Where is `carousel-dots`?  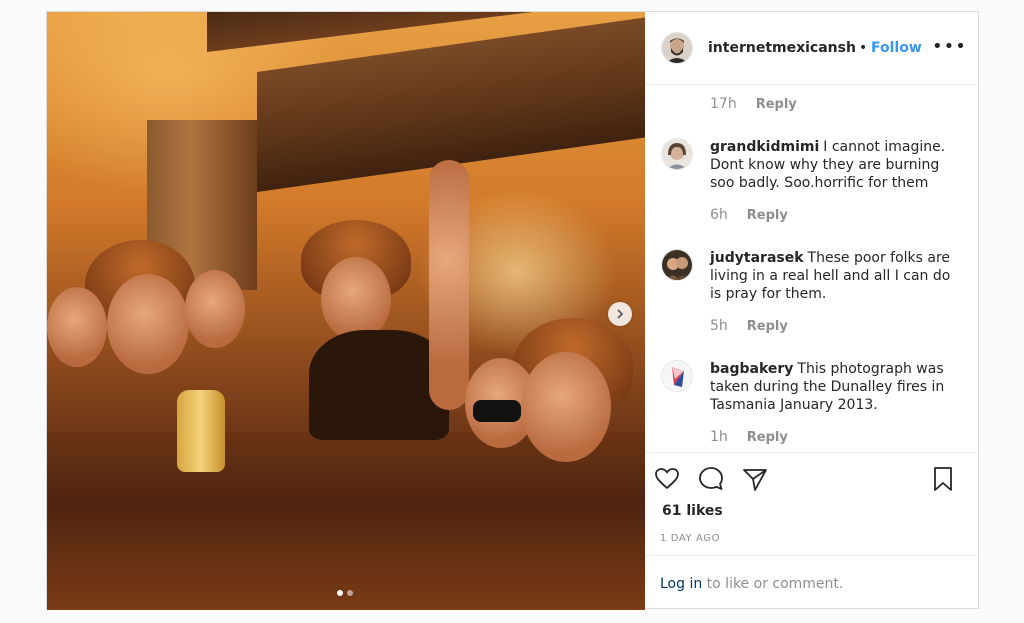 carousel-dots is located at coordinates (345, 593).